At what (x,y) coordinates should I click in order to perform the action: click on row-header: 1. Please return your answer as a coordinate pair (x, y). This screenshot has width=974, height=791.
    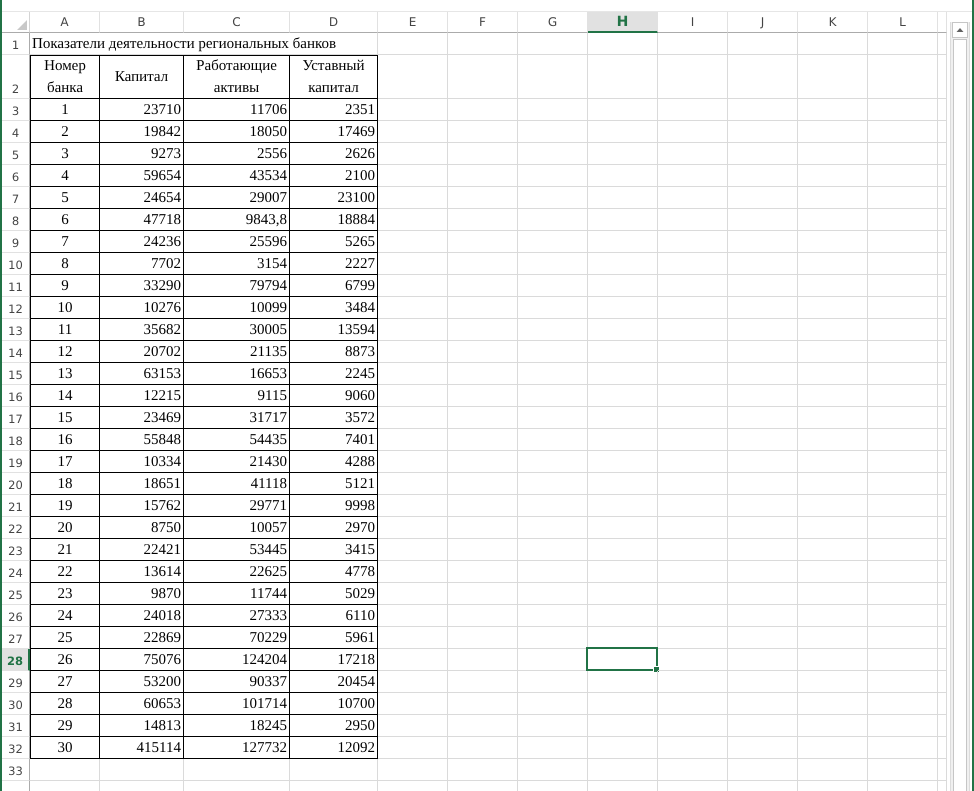
    Looking at the image, I should click on (16, 44).